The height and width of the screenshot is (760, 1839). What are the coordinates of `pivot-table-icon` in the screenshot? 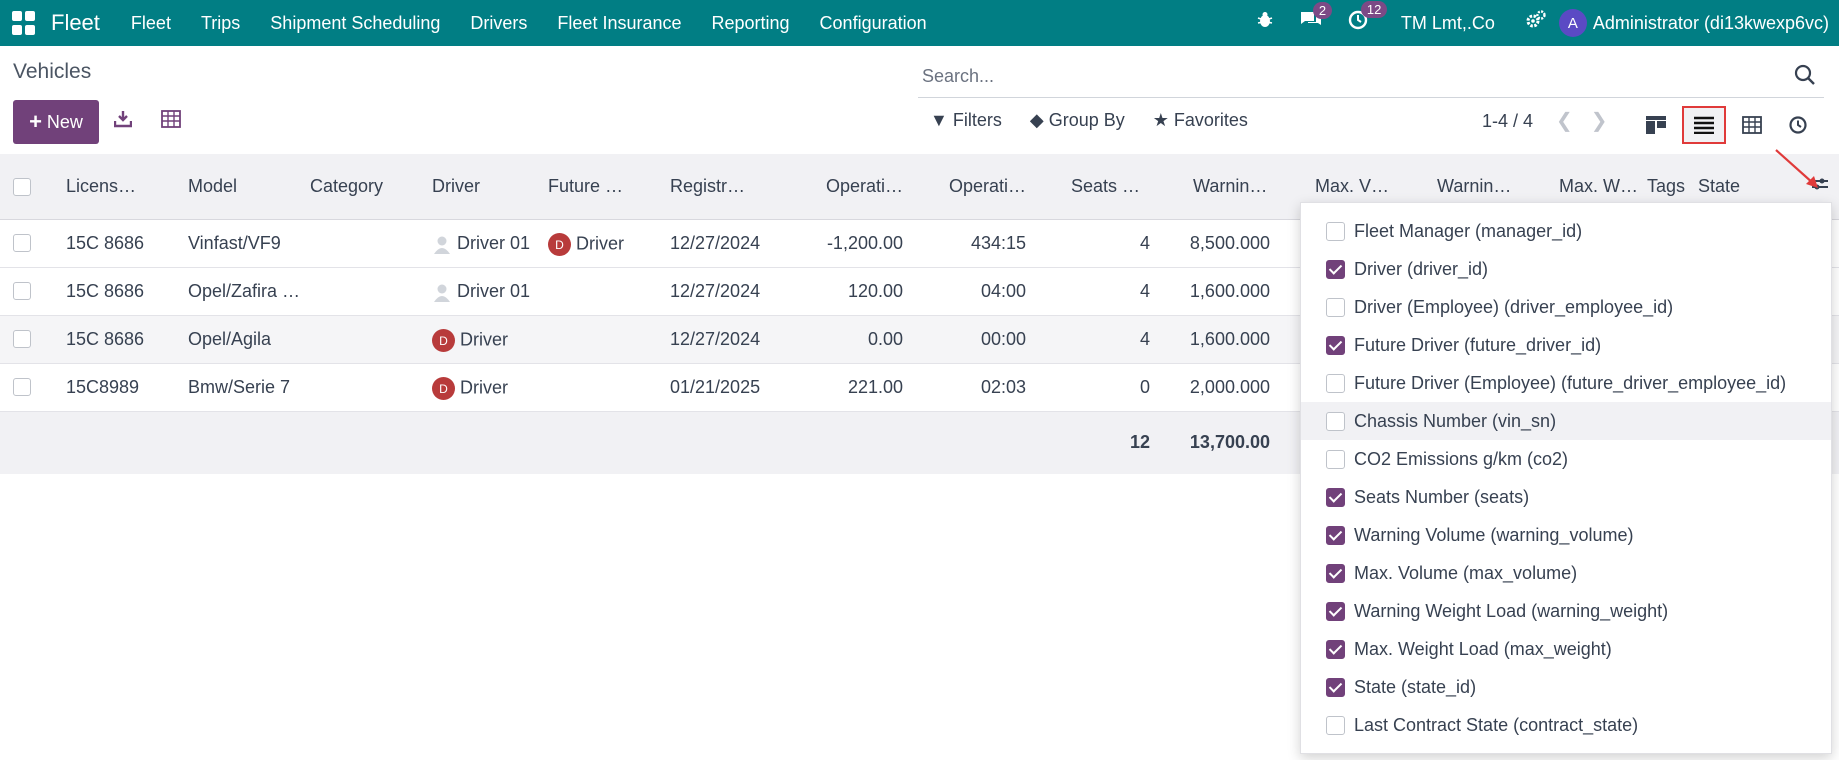 It's located at (1752, 125).